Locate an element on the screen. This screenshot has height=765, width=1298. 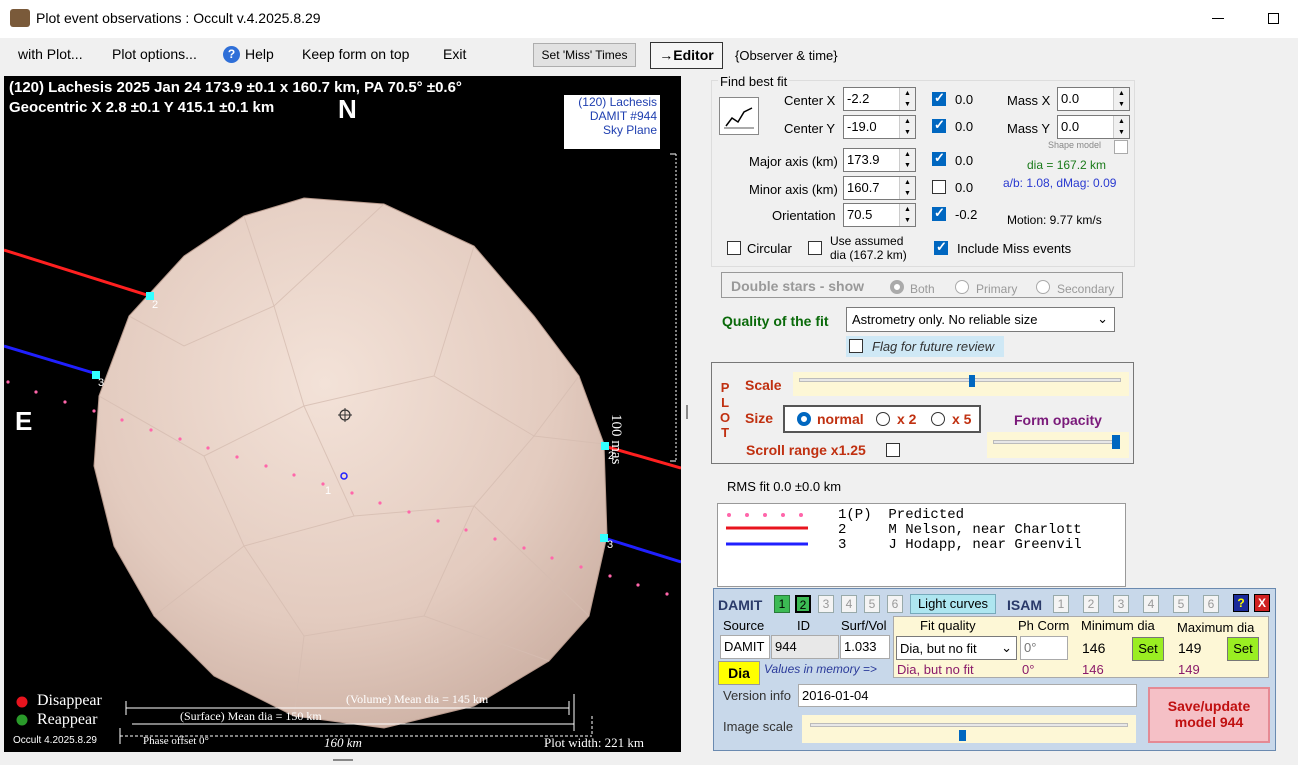
shape-model-checkbox is located at coordinates (1121, 147).